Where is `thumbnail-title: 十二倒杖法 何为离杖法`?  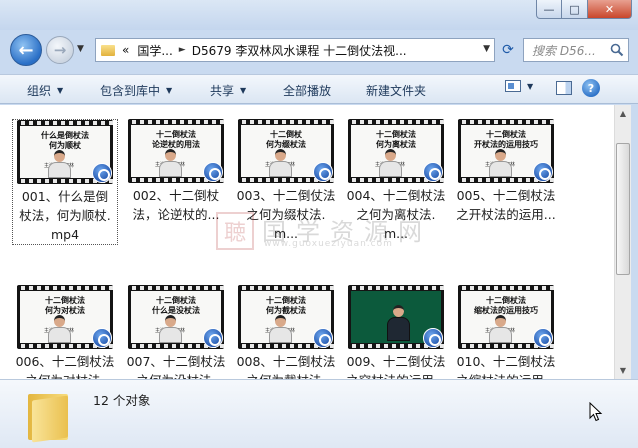
thumbnail-title: 十二倒杖法 何为离杖法 is located at coordinates (396, 139).